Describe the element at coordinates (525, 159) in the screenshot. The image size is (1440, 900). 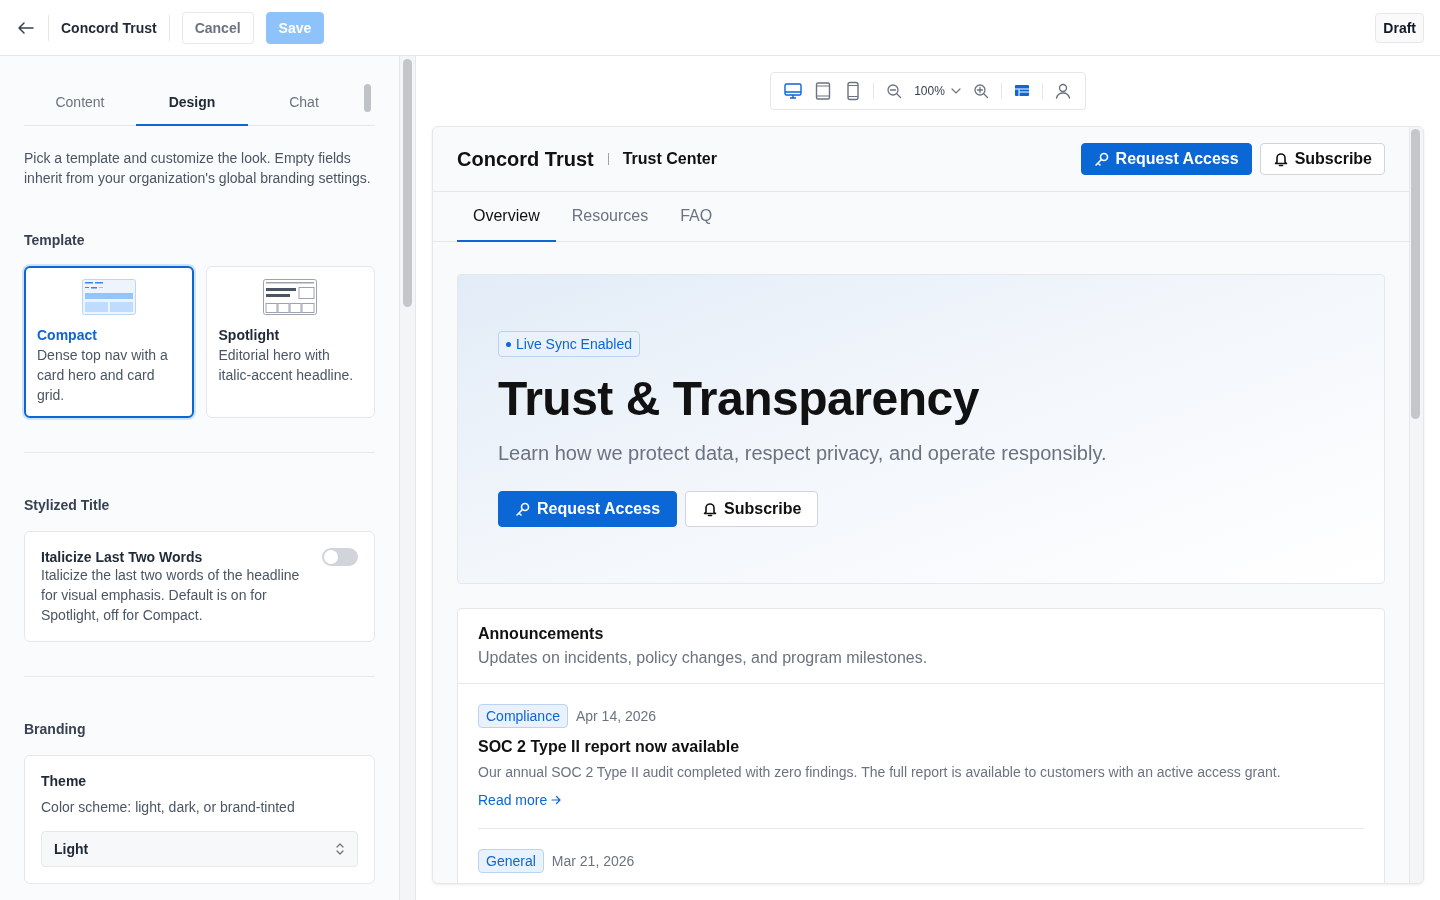
I see `brand-name: Concord Trust` at that location.